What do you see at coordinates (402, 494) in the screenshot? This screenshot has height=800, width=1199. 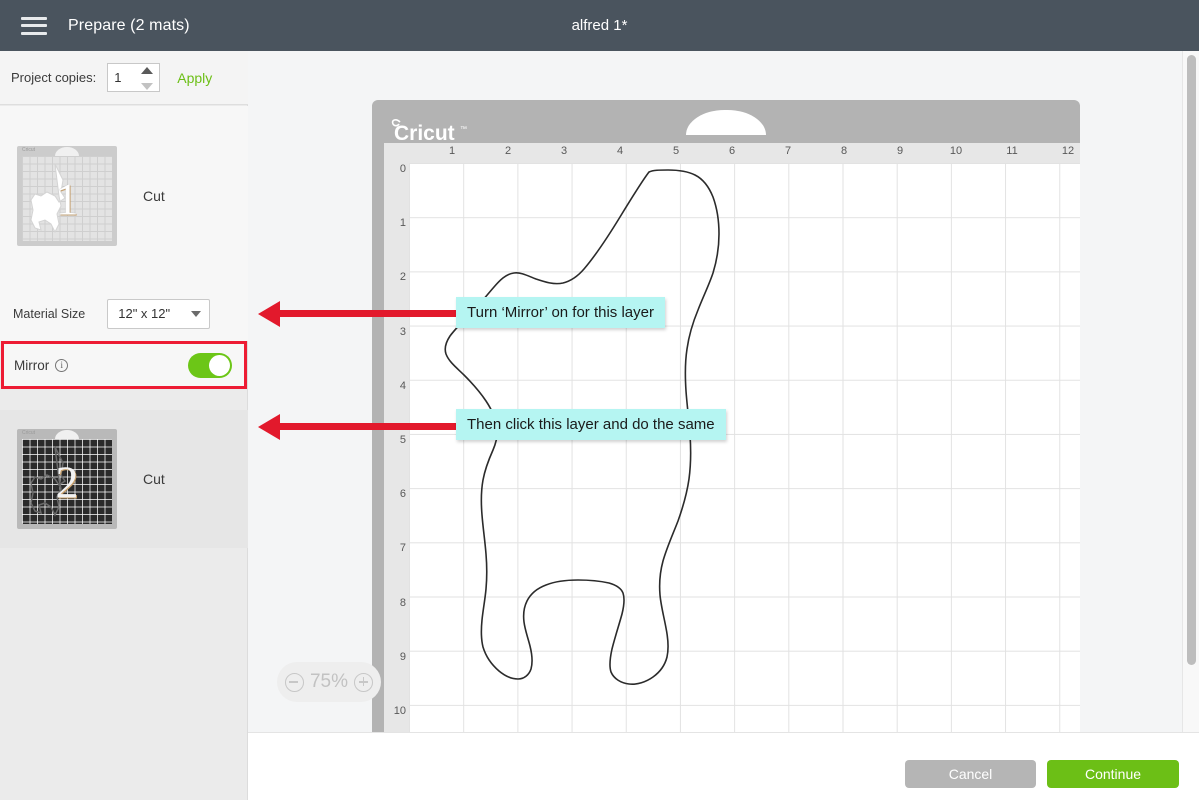 I see `ruler-v-tick: 6` at bounding box center [402, 494].